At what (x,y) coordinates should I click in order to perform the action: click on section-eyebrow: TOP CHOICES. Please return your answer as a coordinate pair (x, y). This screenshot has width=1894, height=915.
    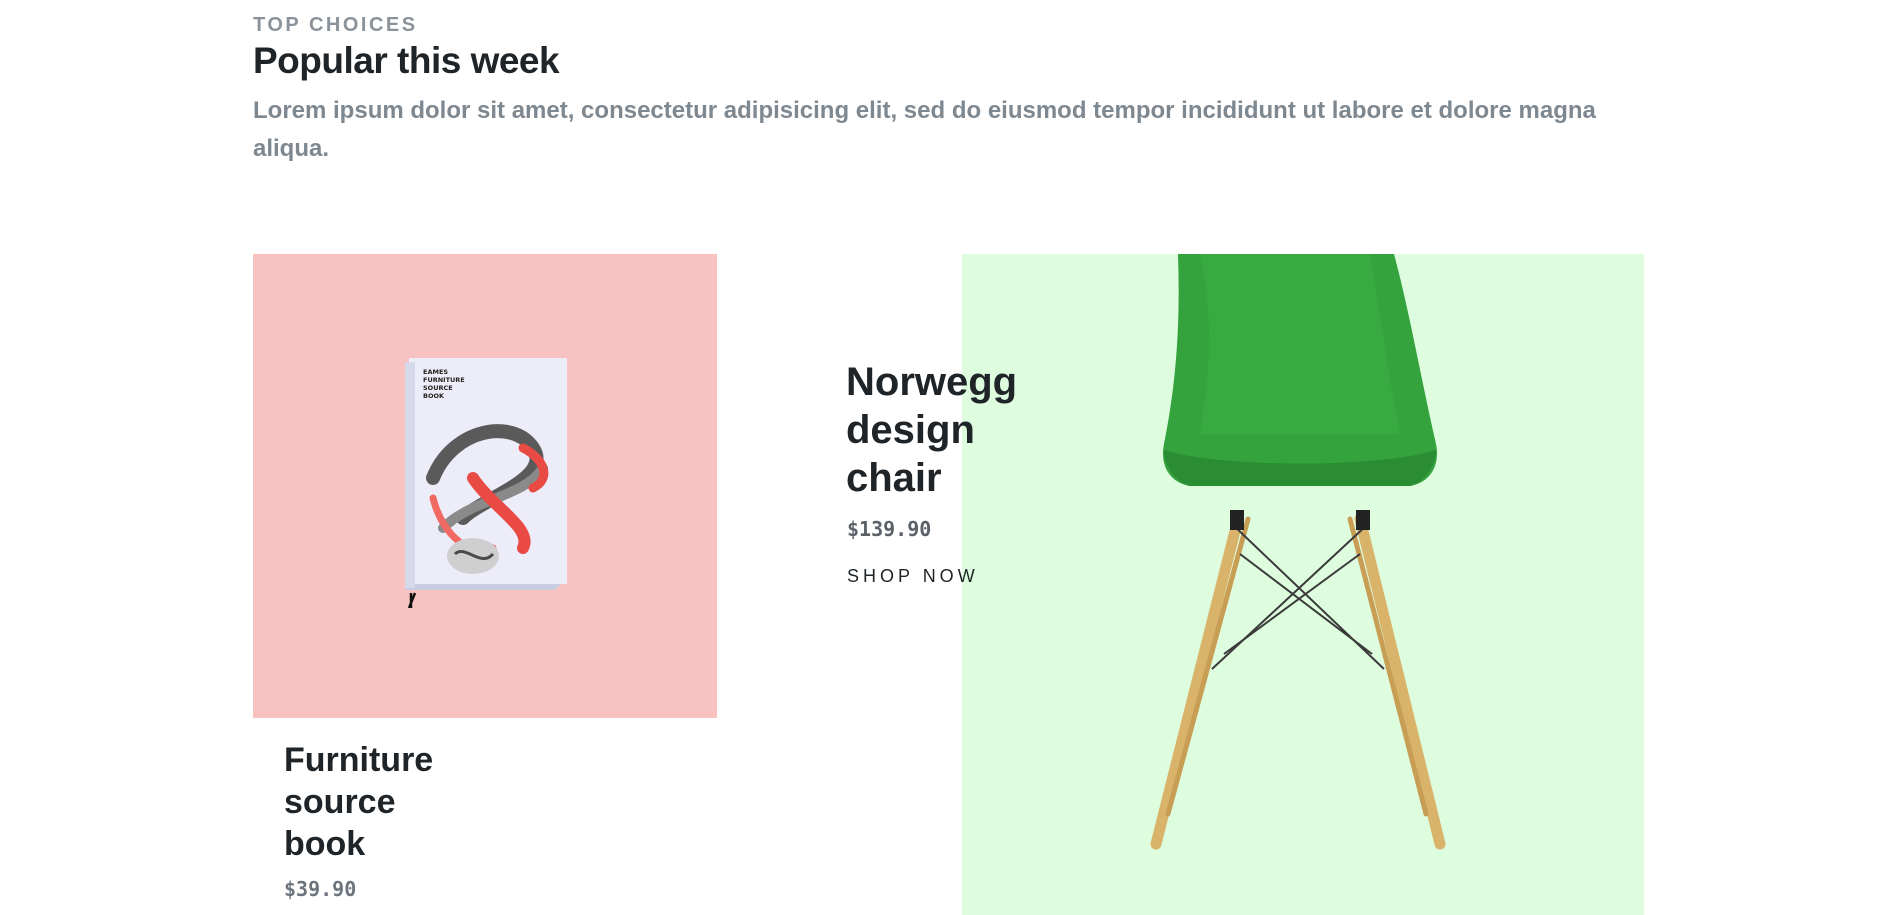
    Looking at the image, I should click on (335, 25).